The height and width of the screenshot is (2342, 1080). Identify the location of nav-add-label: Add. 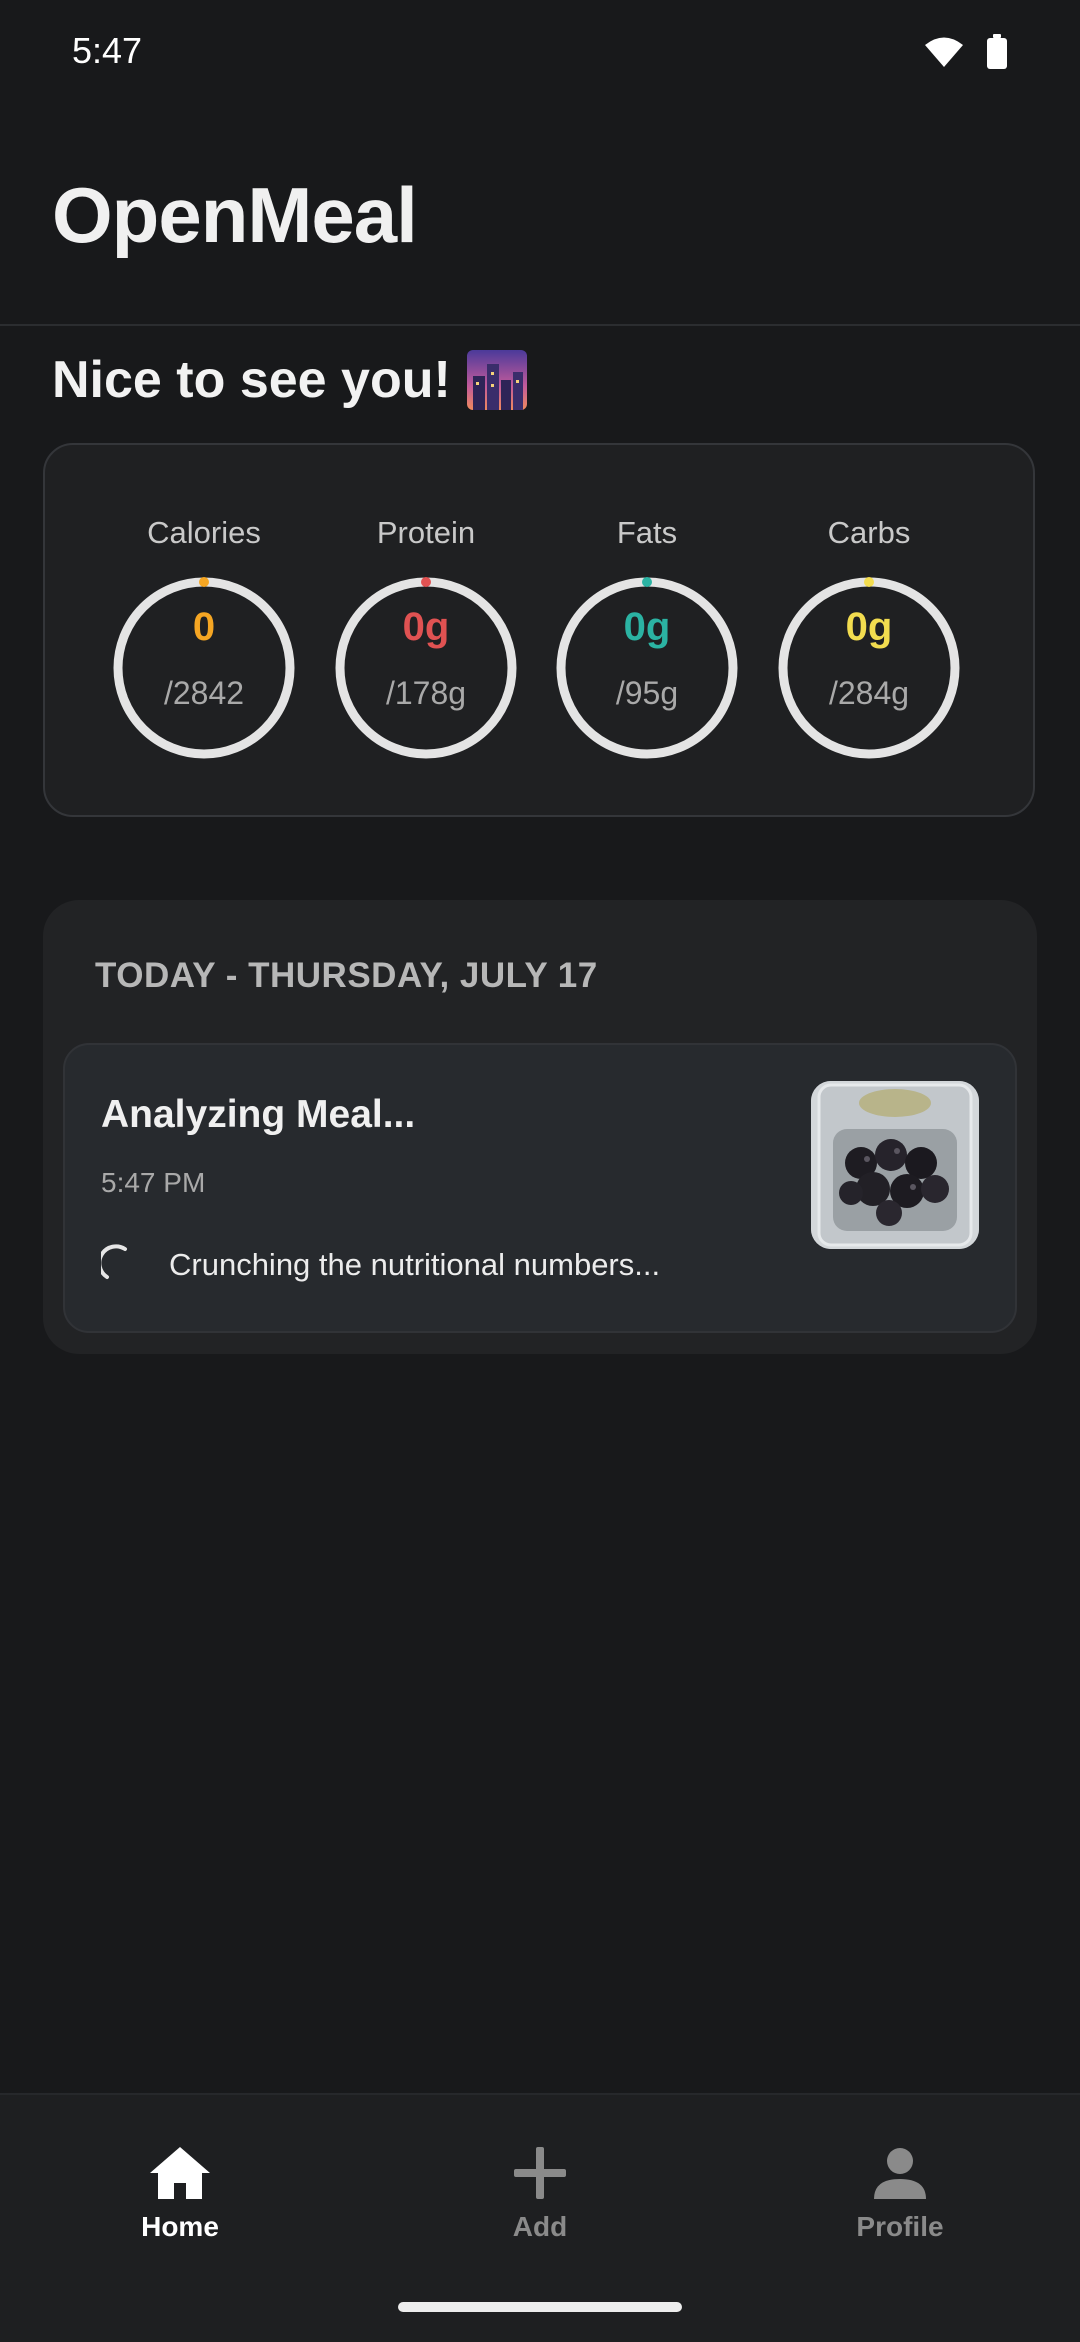
(540, 2226).